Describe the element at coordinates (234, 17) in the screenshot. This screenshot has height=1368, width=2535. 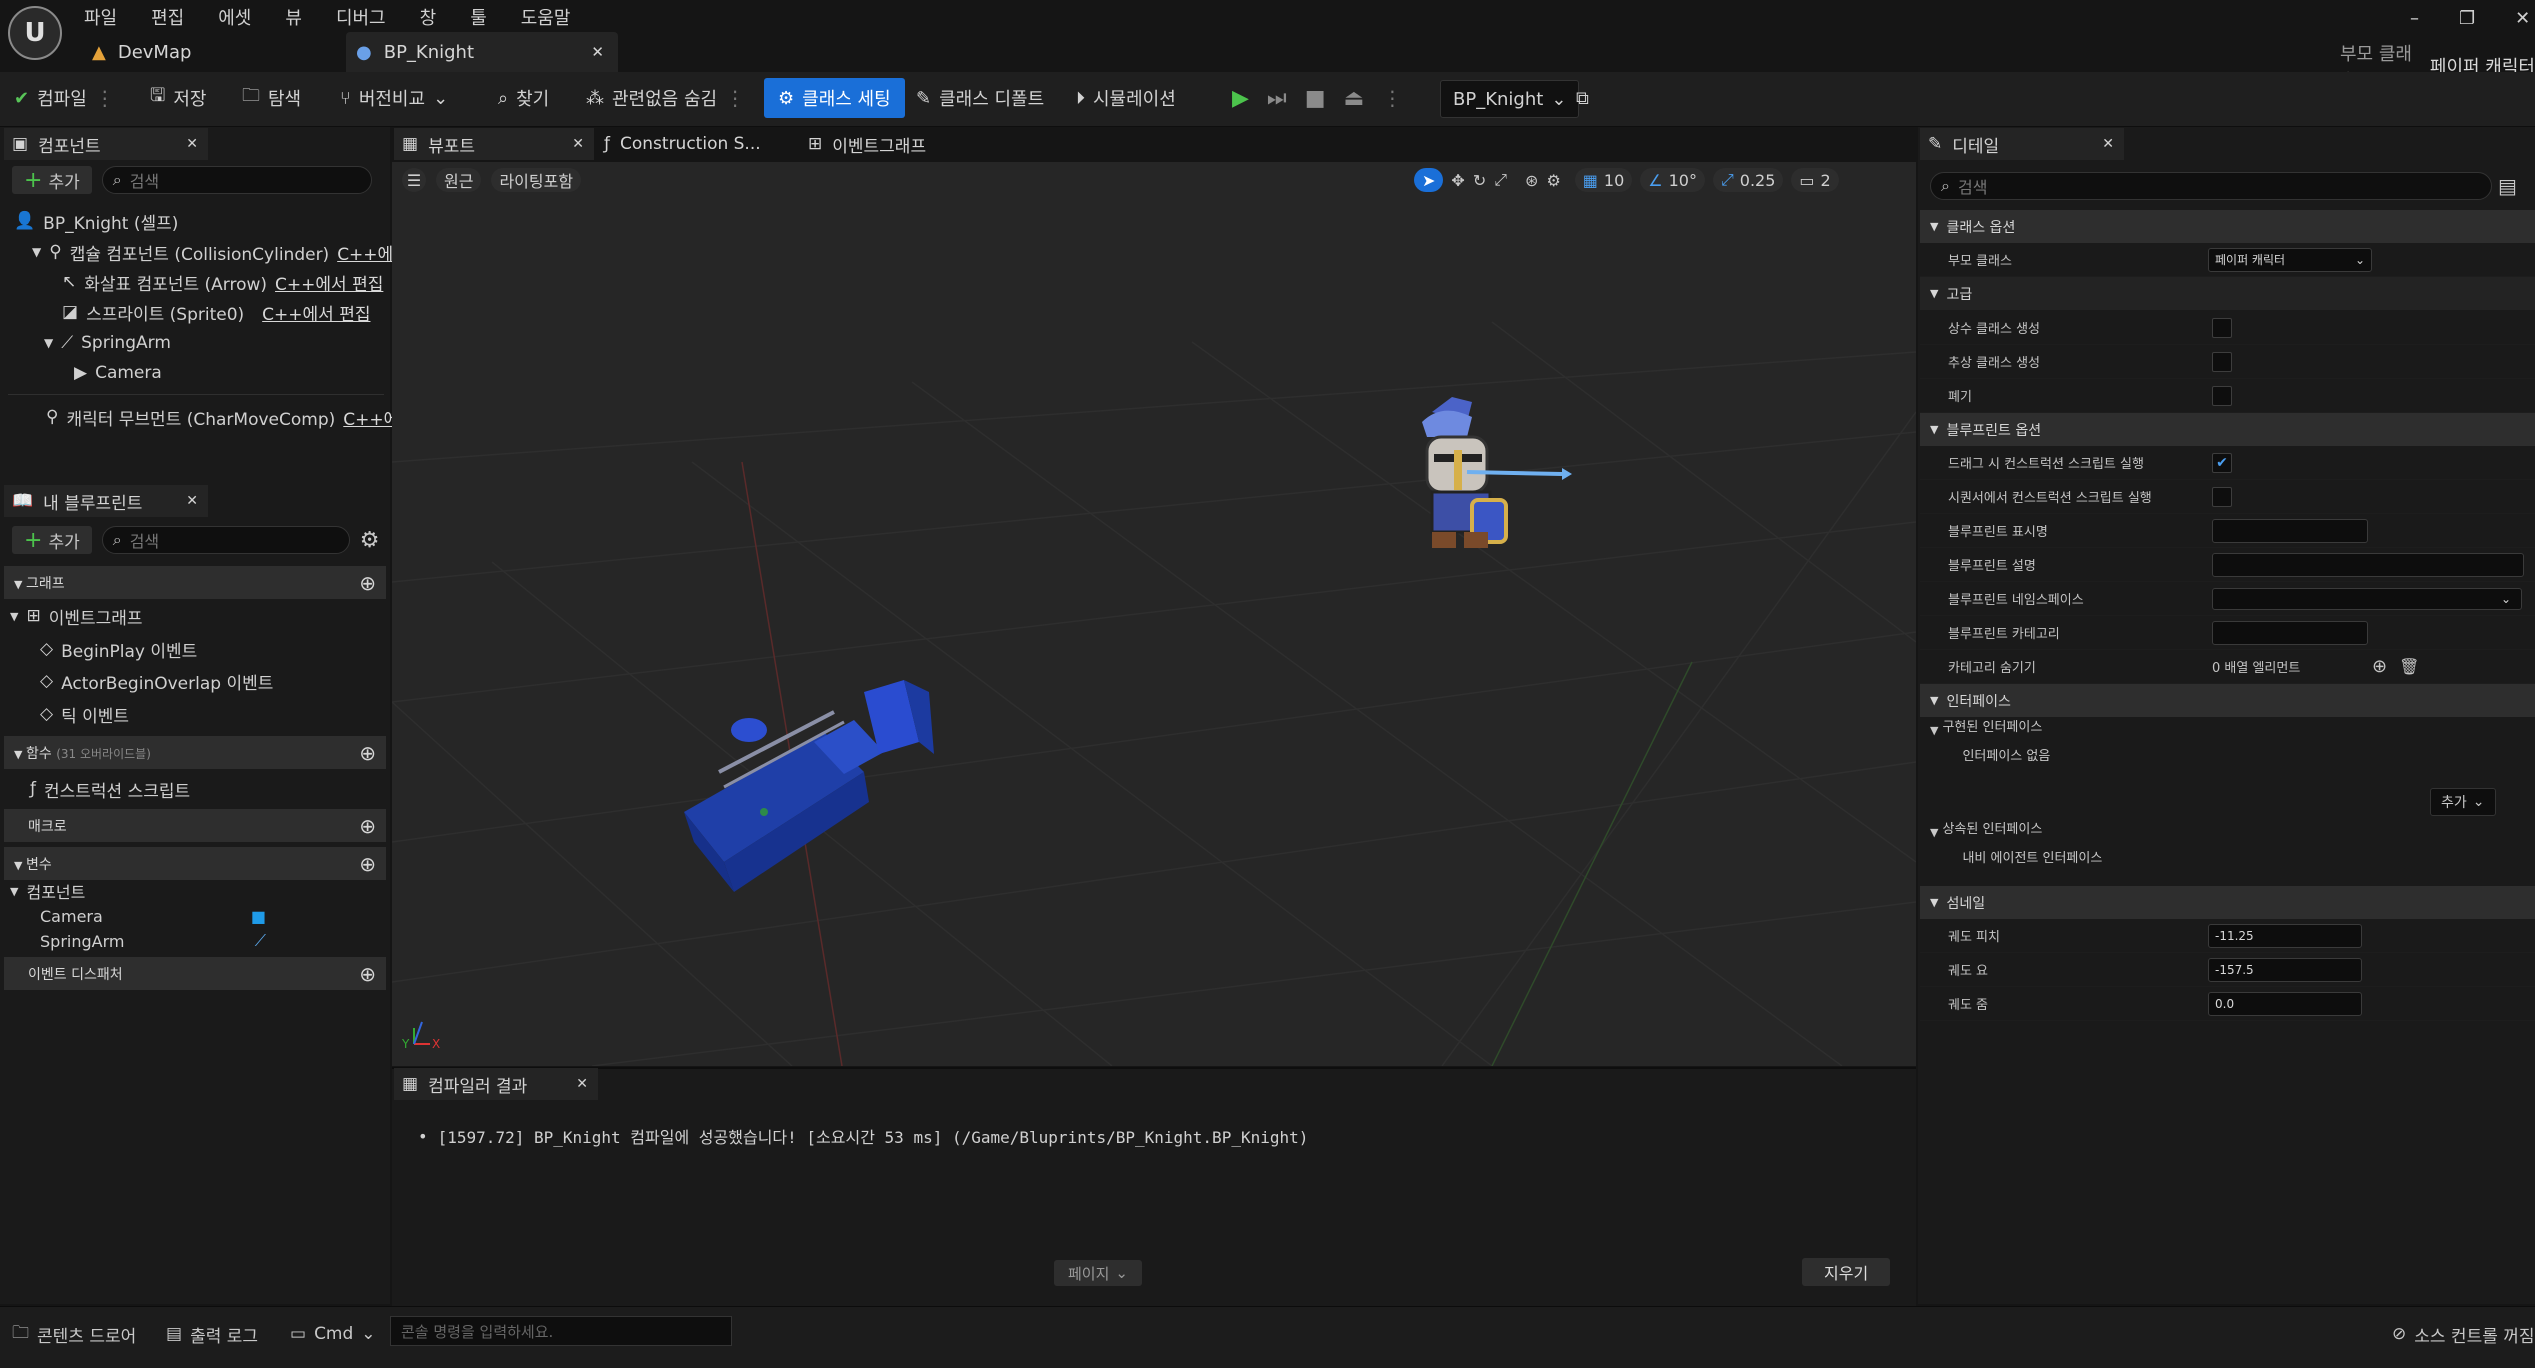
I see `menu-asset: 에셋` at that location.